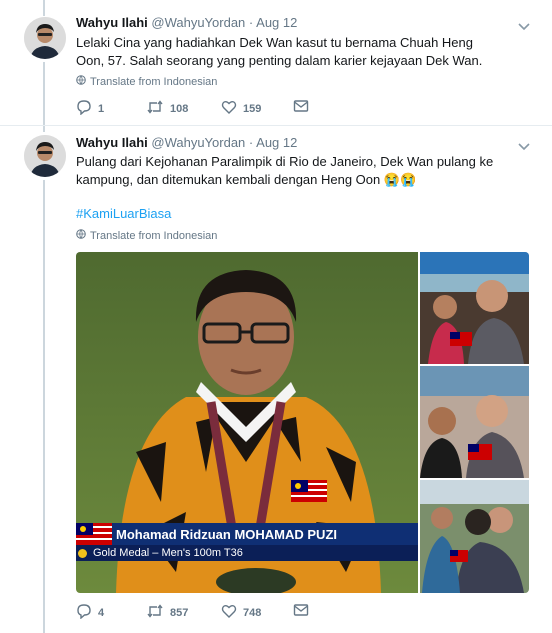 This screenshot has width=552, height=633. I want to click on retweet-count: 108, so click(179, 108).